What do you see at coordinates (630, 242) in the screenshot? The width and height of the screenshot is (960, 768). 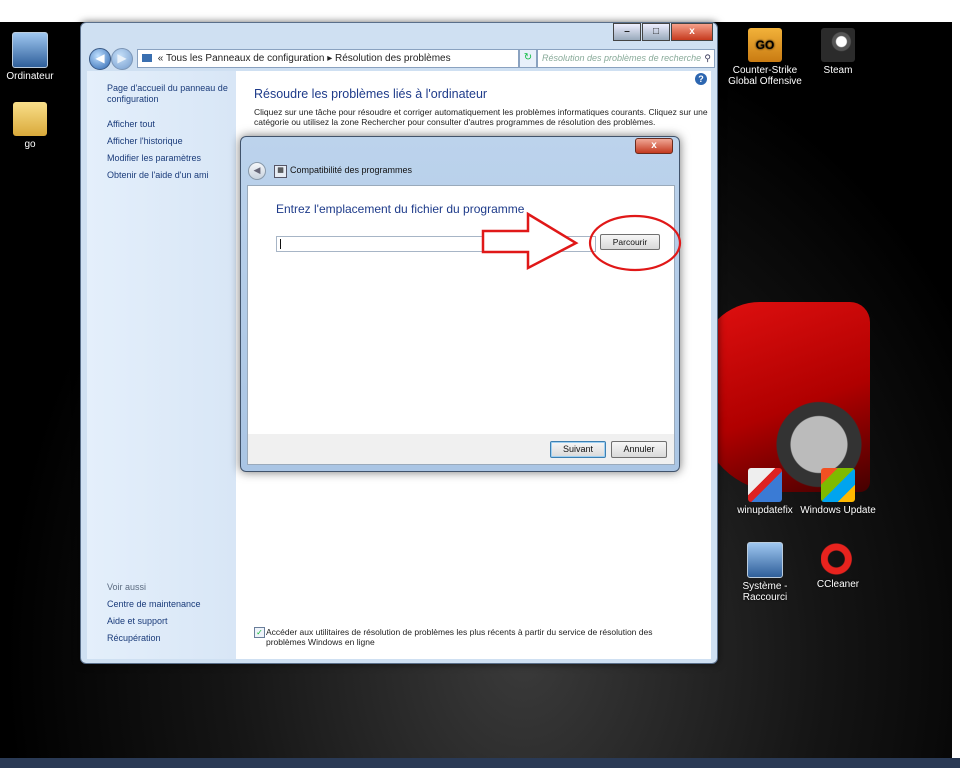 I see `browse-button: Parcourir` at bounding box center [630, 242].